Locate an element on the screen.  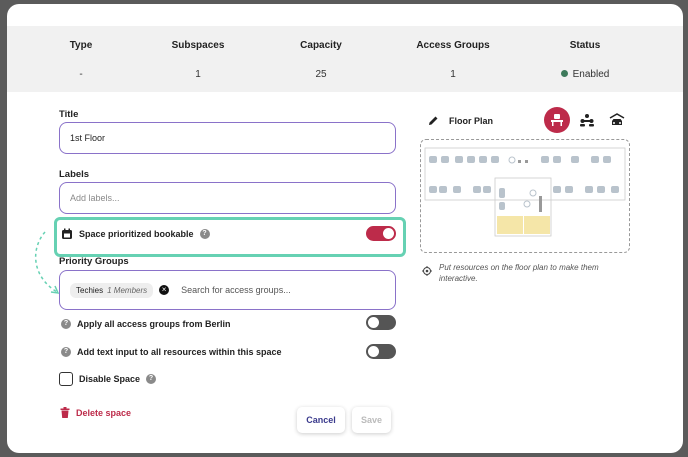
disable-space-row: Disable Space ? is located at coordinates (108, 379).